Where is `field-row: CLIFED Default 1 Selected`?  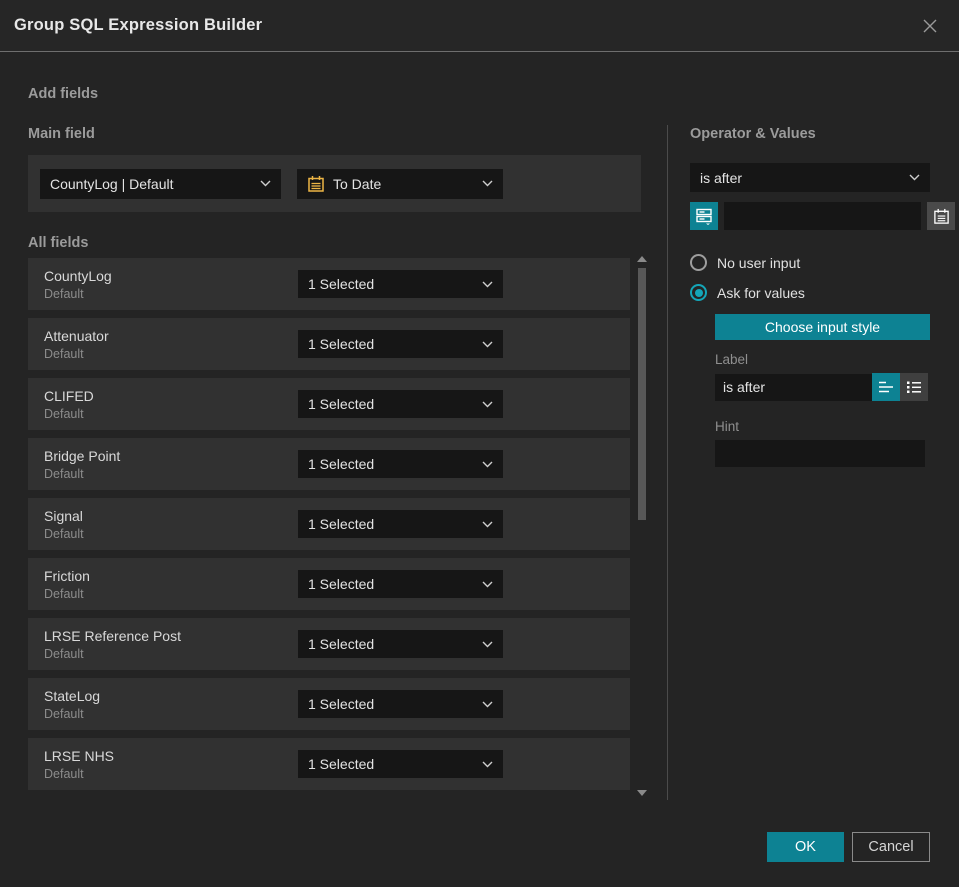
field-row: CLIFED Default 1 Selected is located at coordinates (329, 404).